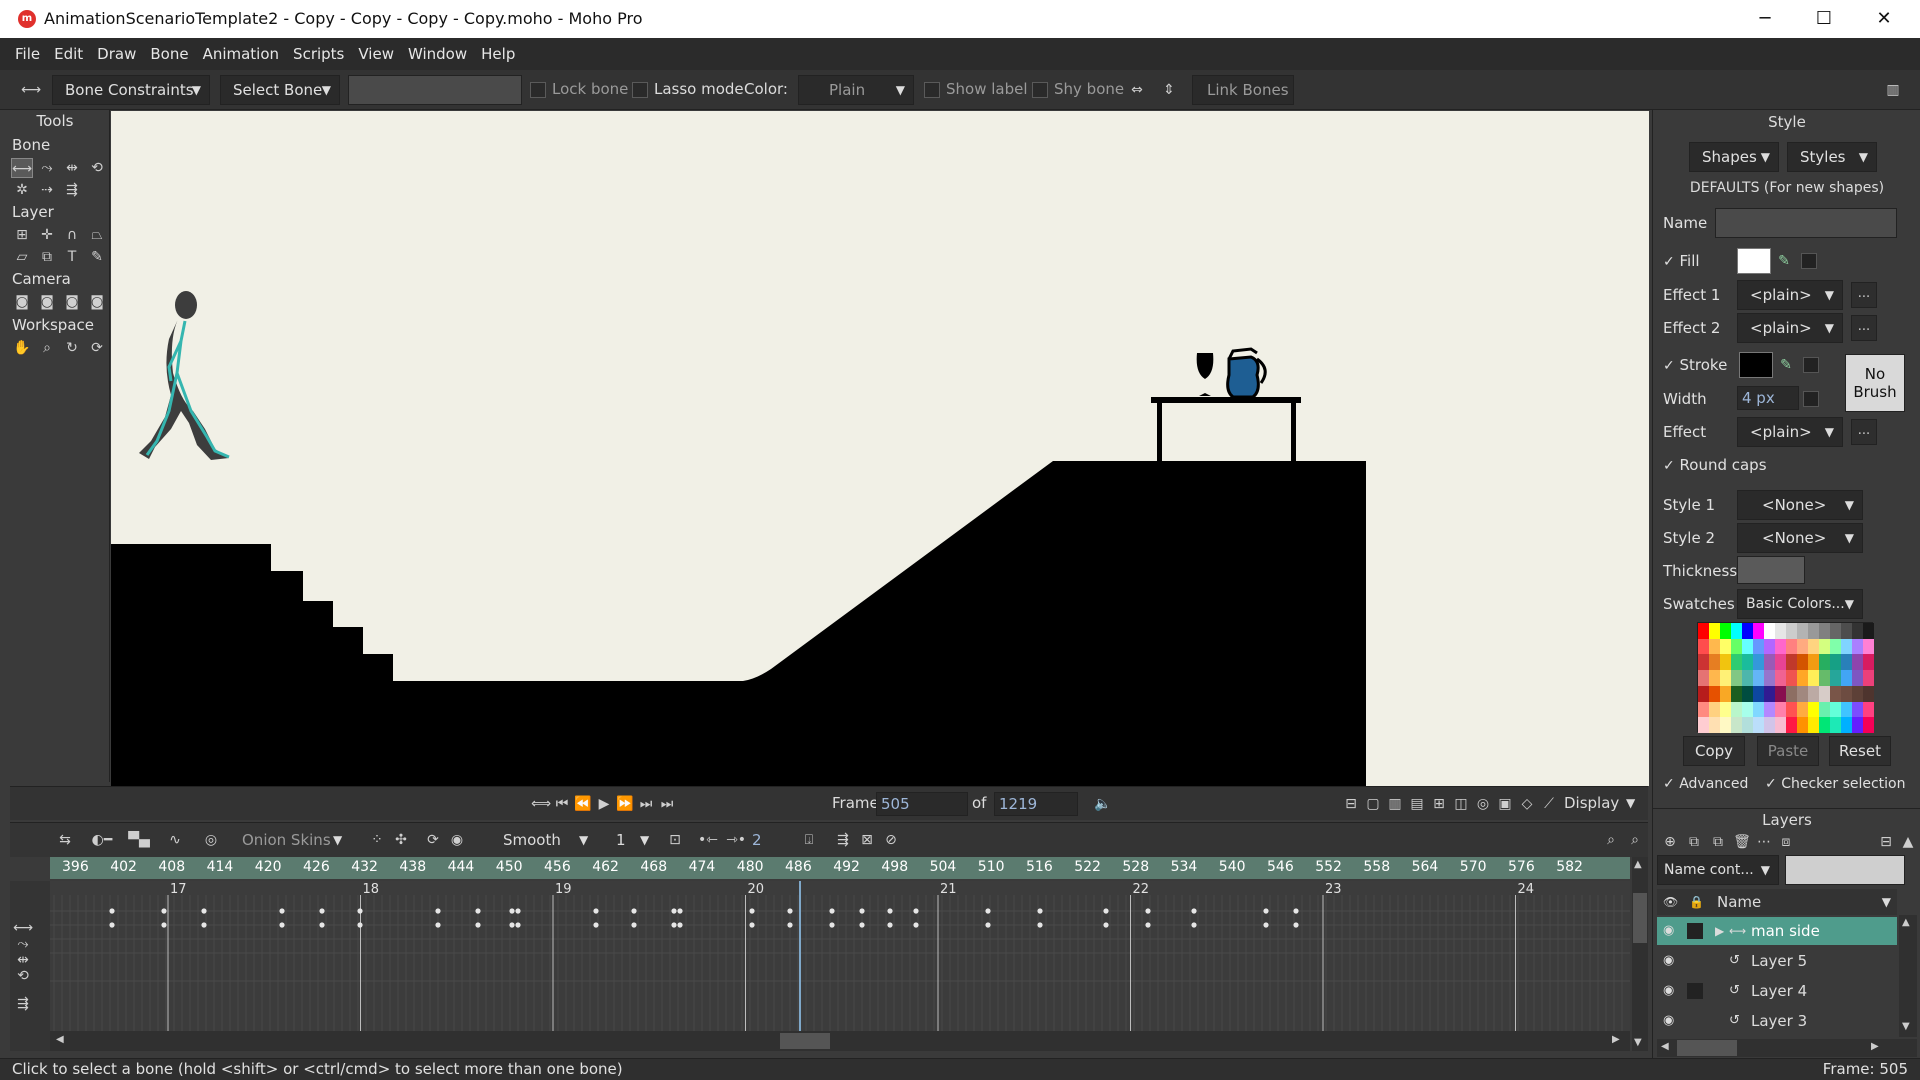 This screenshot has height=1080, width=1920. Describe the element at coordinates (22, 348) in the screenshot. I see `hand-icon: ✋` at that location.